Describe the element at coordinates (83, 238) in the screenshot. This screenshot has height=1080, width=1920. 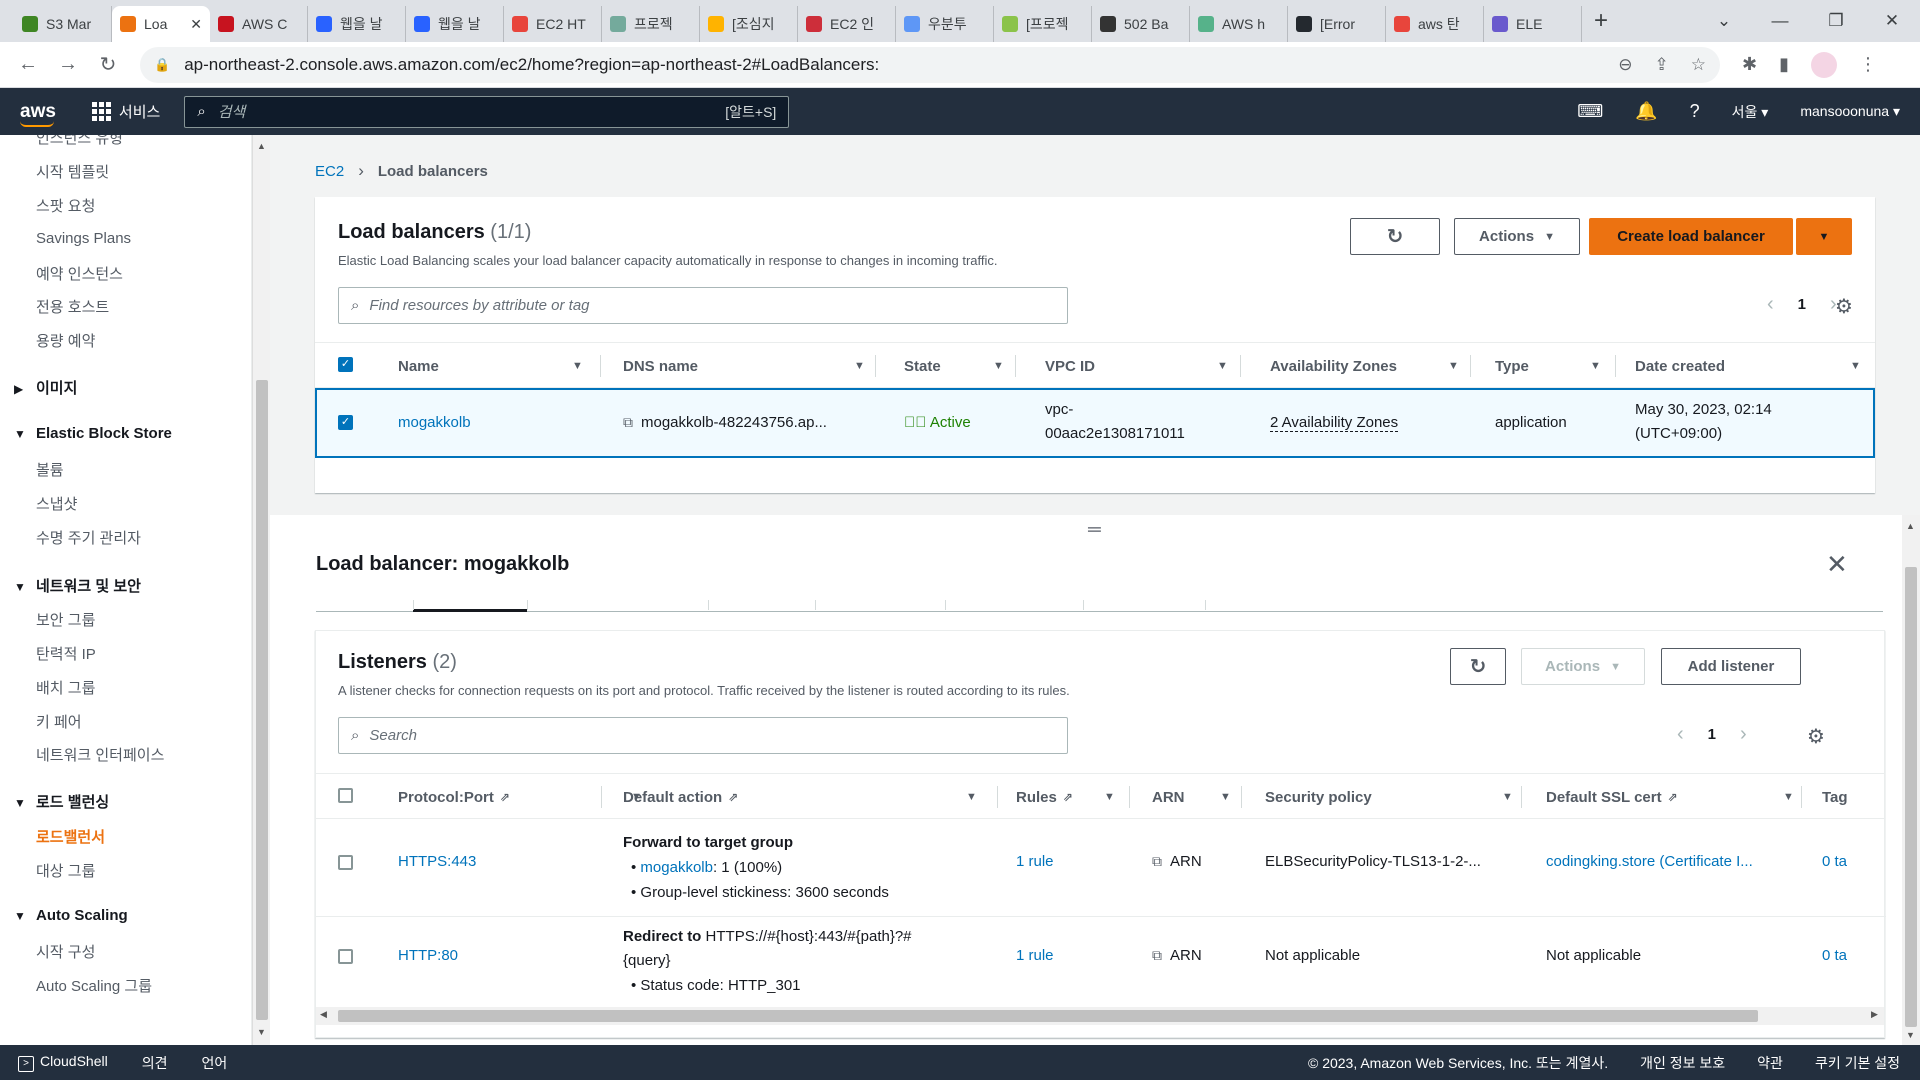
I see `sidebar-item-savings-plans: Savings Plans` at that location.